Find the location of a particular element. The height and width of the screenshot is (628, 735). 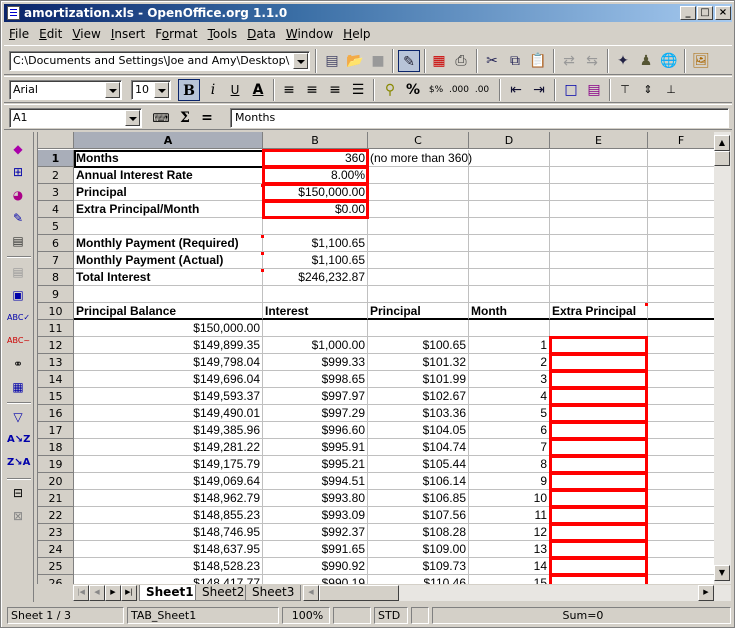

previous-sheet-button: ◀ is located at coordinates (97, 593).